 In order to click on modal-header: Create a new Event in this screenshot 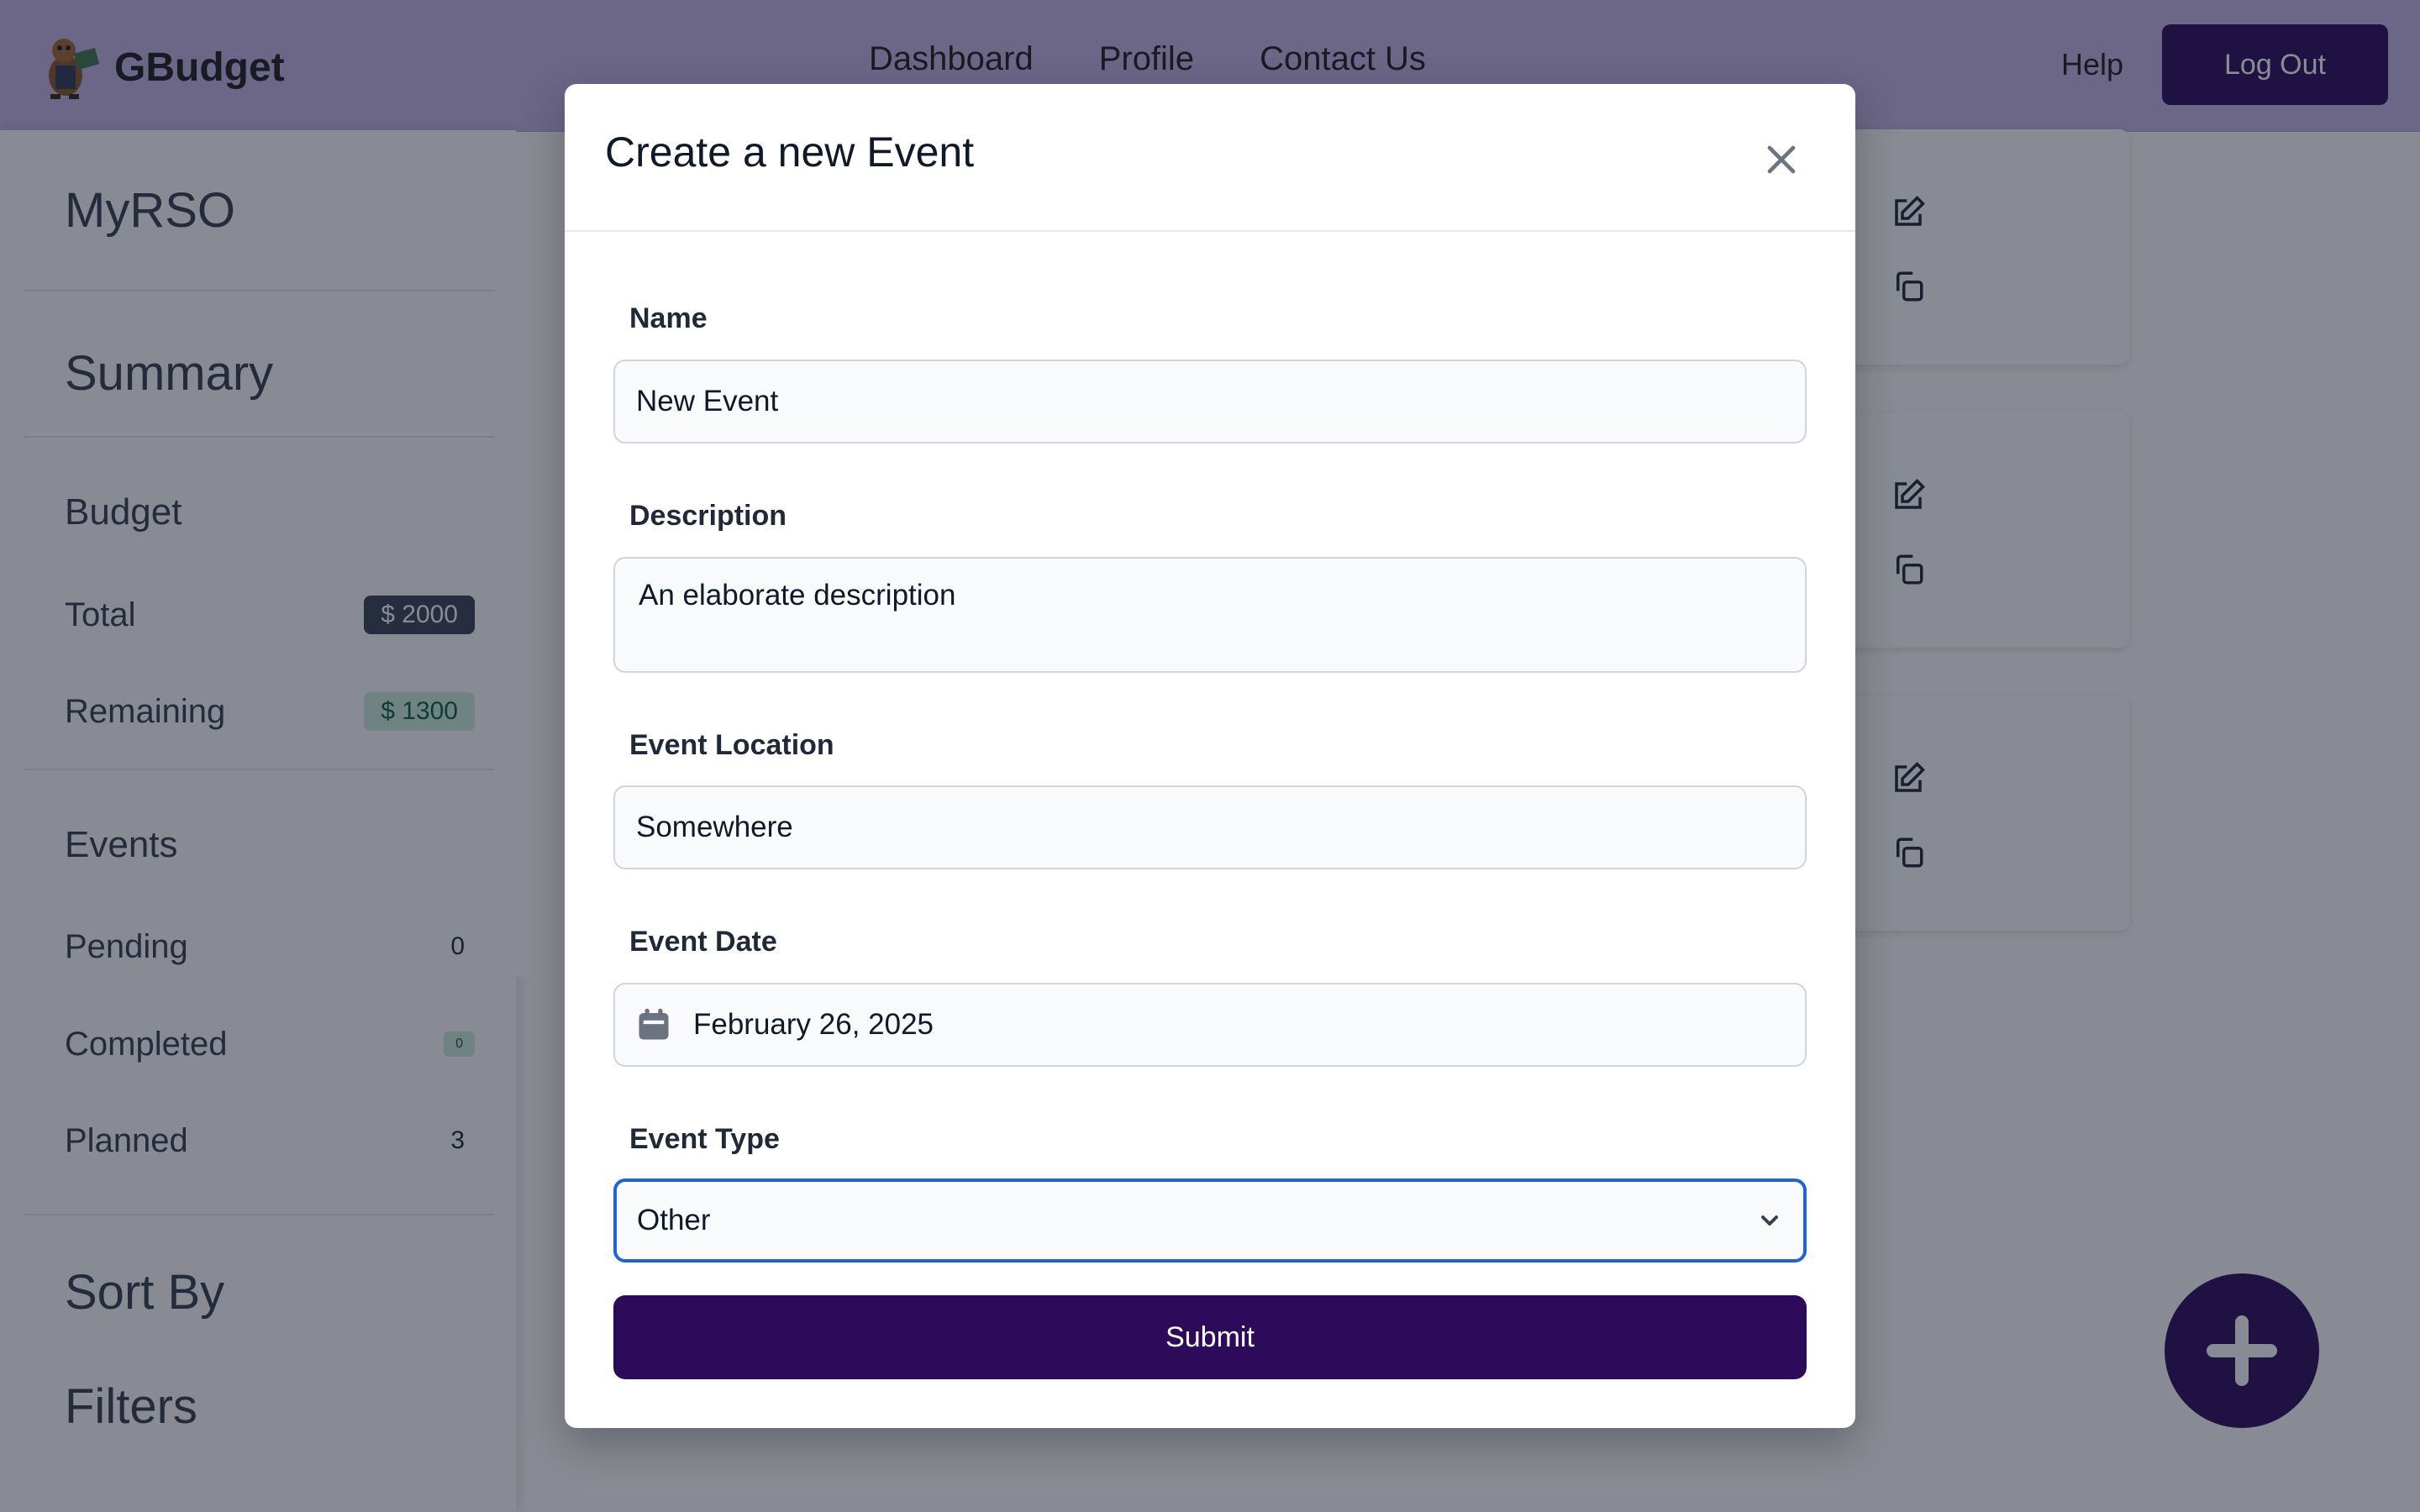, I will do `click(1210, 158)`.